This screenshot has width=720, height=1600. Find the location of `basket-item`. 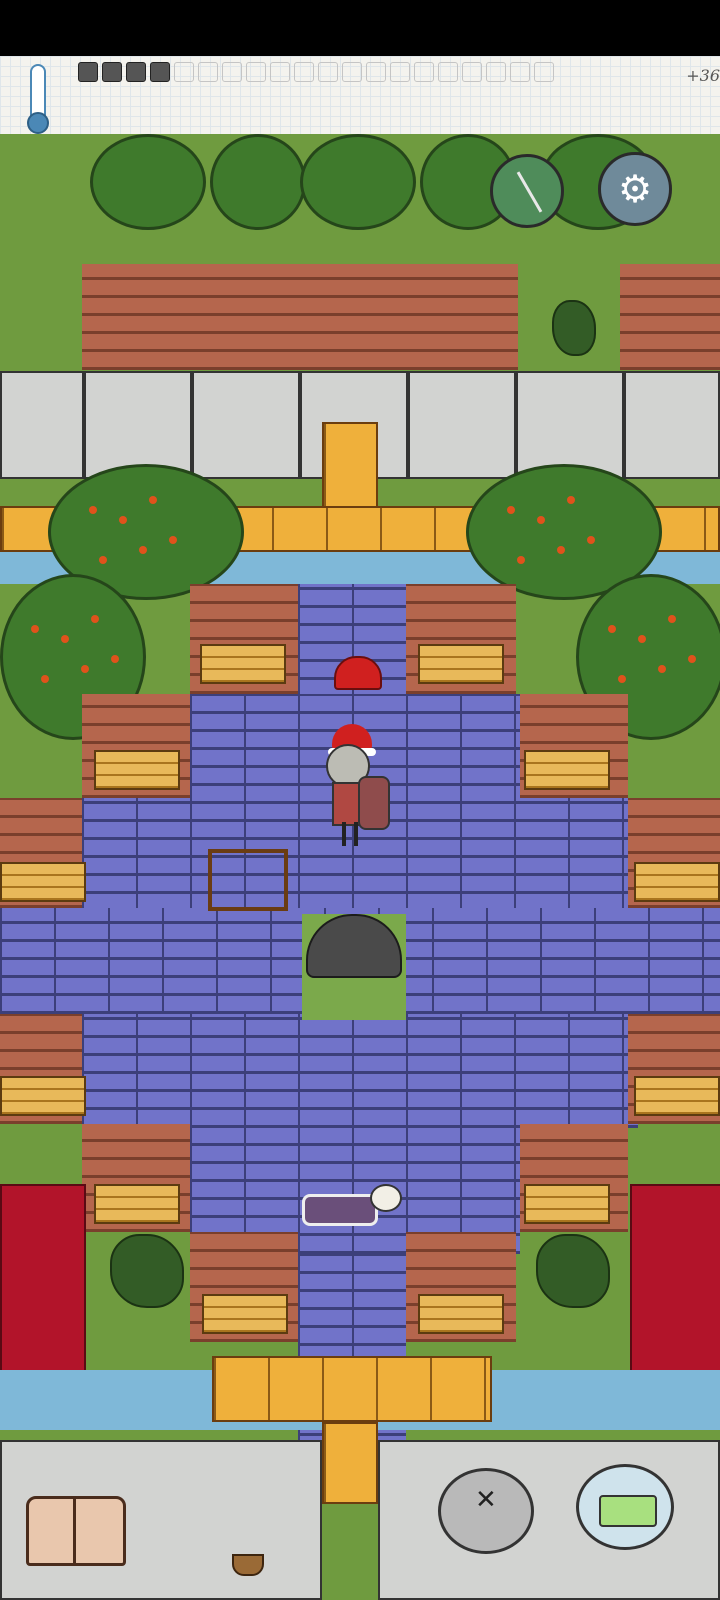

basket-item is located at coordinates (248, 1565).